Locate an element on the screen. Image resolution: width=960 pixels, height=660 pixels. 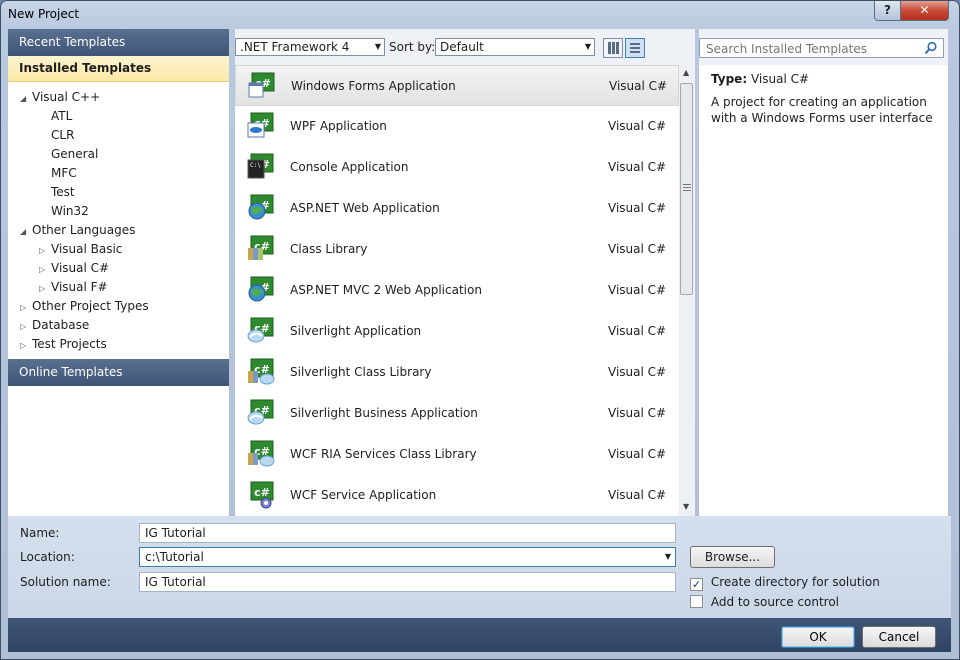
dialog-footer: OK Cancel is located at coordinates (479, 635).